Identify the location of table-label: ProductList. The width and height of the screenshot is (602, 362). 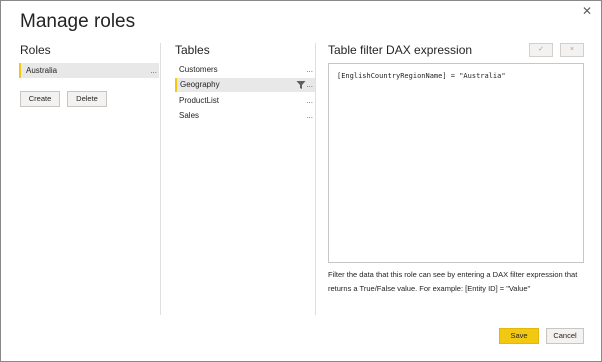
(199, 100).